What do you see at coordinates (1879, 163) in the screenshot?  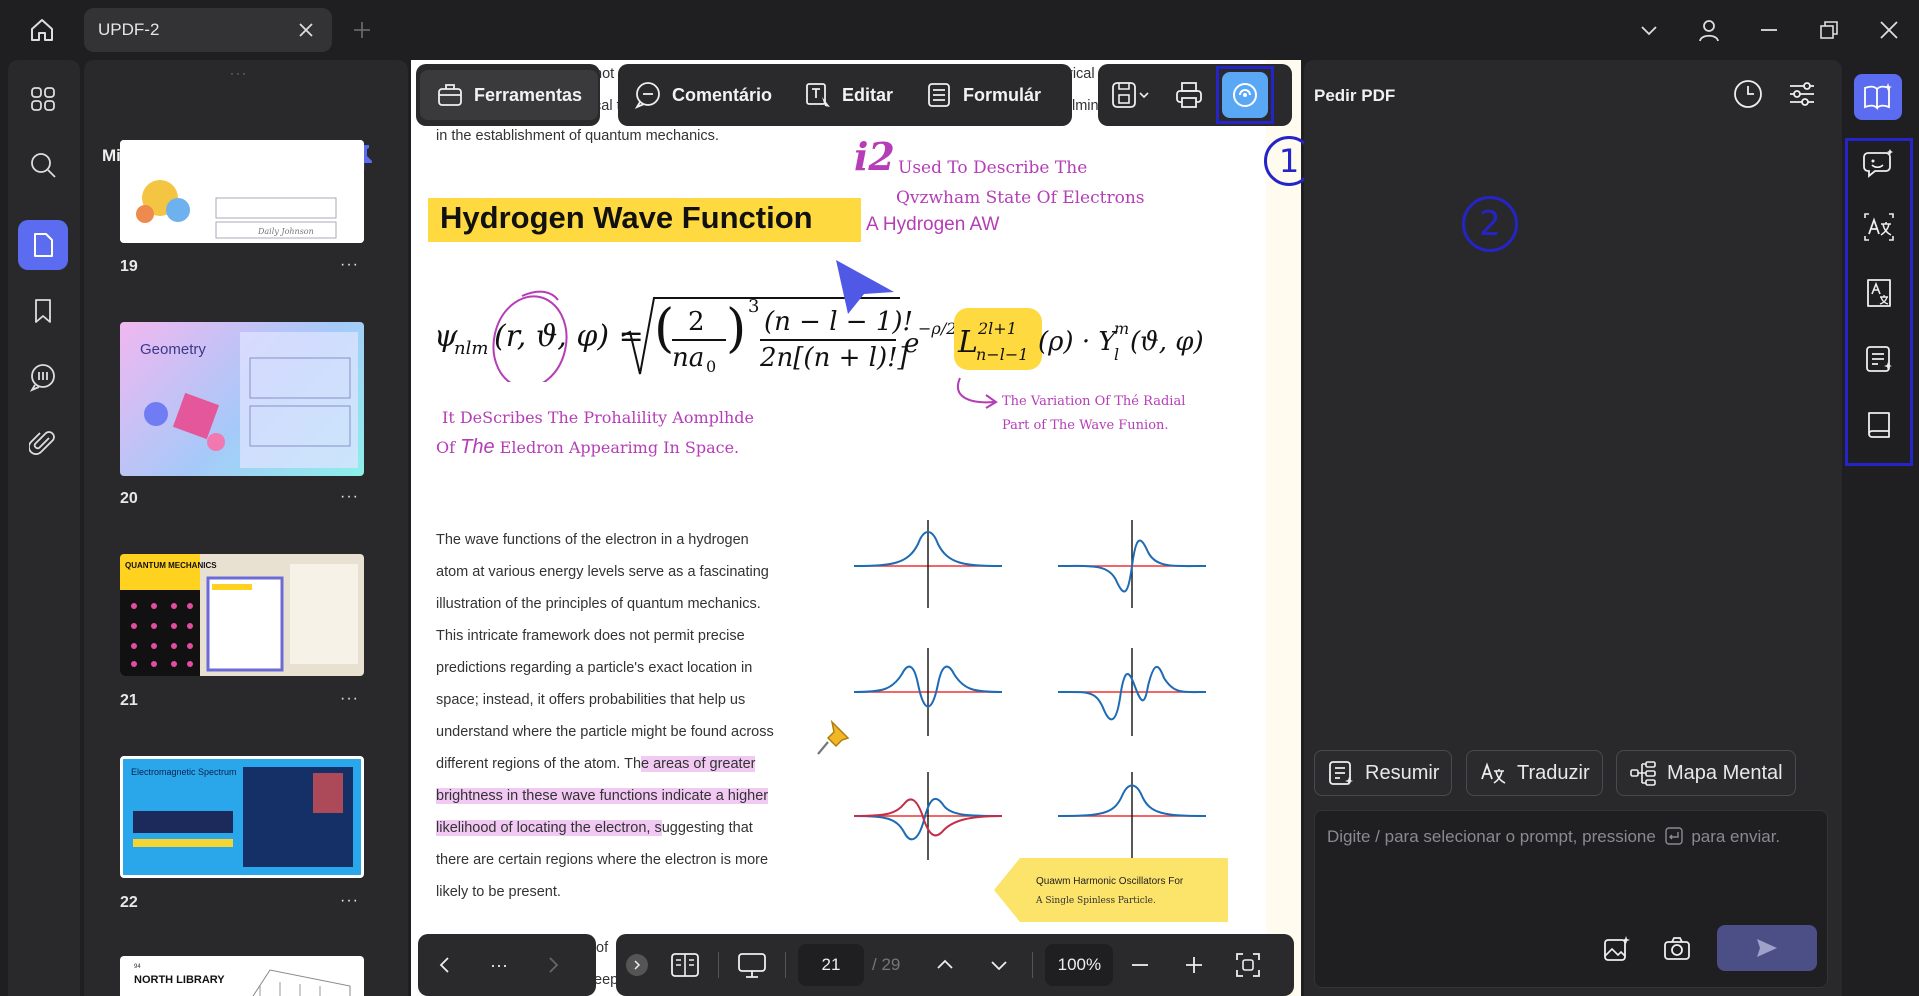 I see `ai-chat-button` at bounding box center [1879, 163].